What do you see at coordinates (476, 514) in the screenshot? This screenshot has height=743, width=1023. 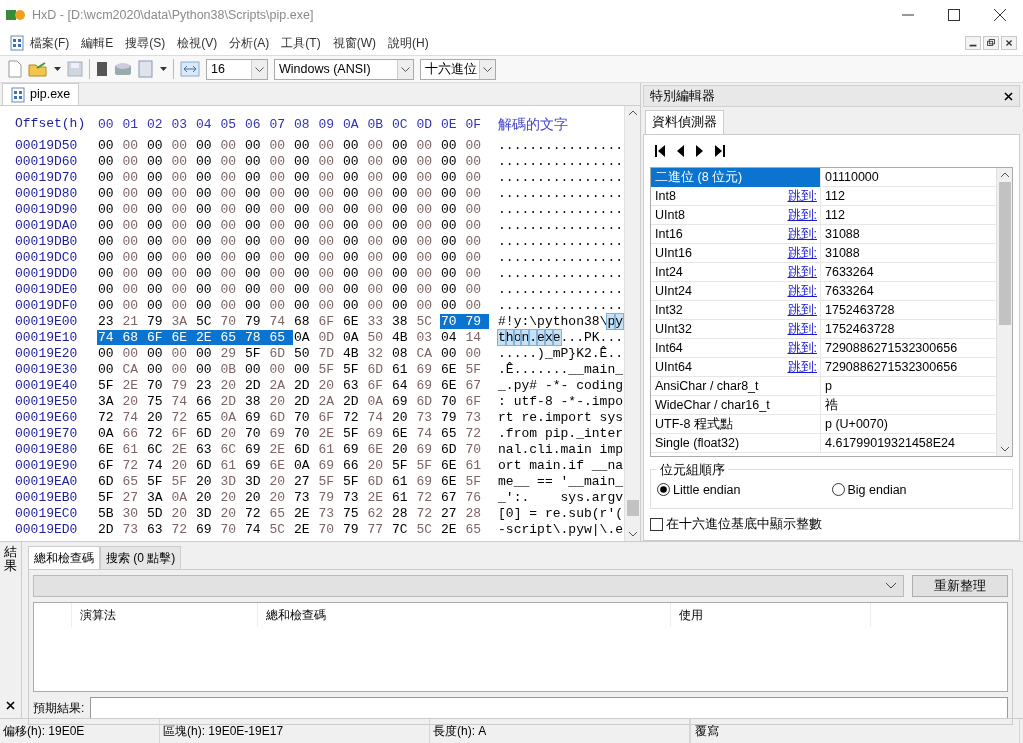 I see `hex-byte: 28` at bounding box center [476, 514].